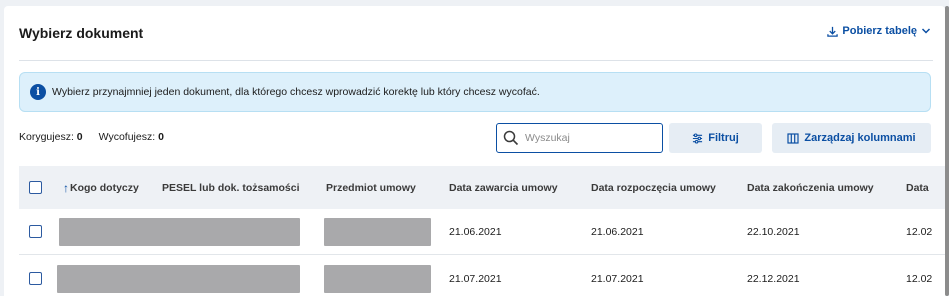 This screenshot has width=949, height=296. I want to click on header-divider, so click(476, 60).